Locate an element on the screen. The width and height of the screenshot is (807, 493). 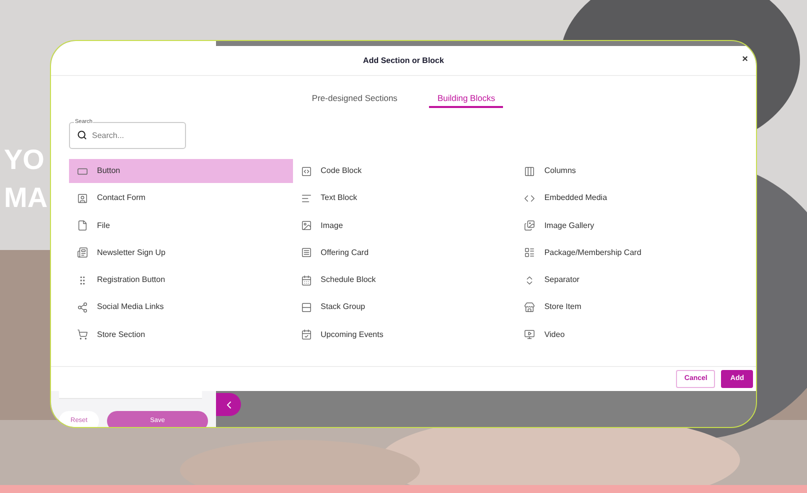
block-item: Social Media Links is located at coordinates (181, 307).